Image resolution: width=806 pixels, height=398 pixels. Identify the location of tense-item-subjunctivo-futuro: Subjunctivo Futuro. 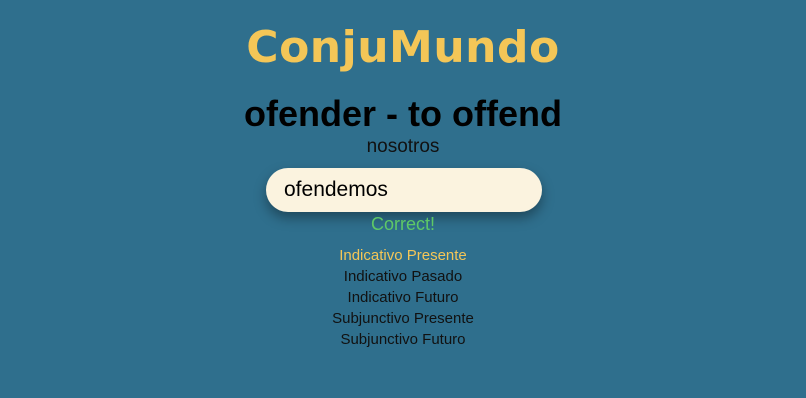
(403, 339).